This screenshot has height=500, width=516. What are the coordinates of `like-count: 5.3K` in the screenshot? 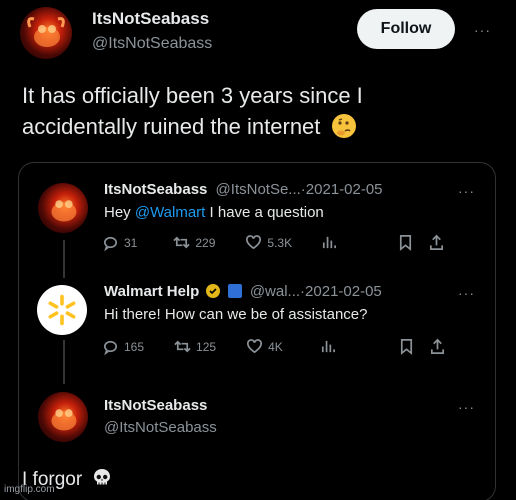 It's located at (280, 242).